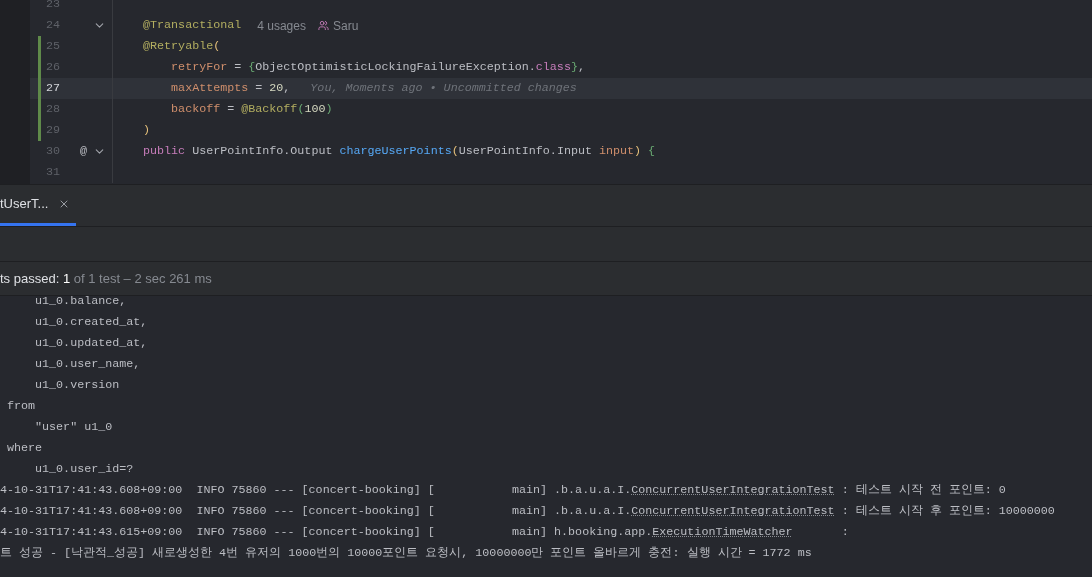  I want to click on console-line: u1_0.user_id=?, so click(84, 469).